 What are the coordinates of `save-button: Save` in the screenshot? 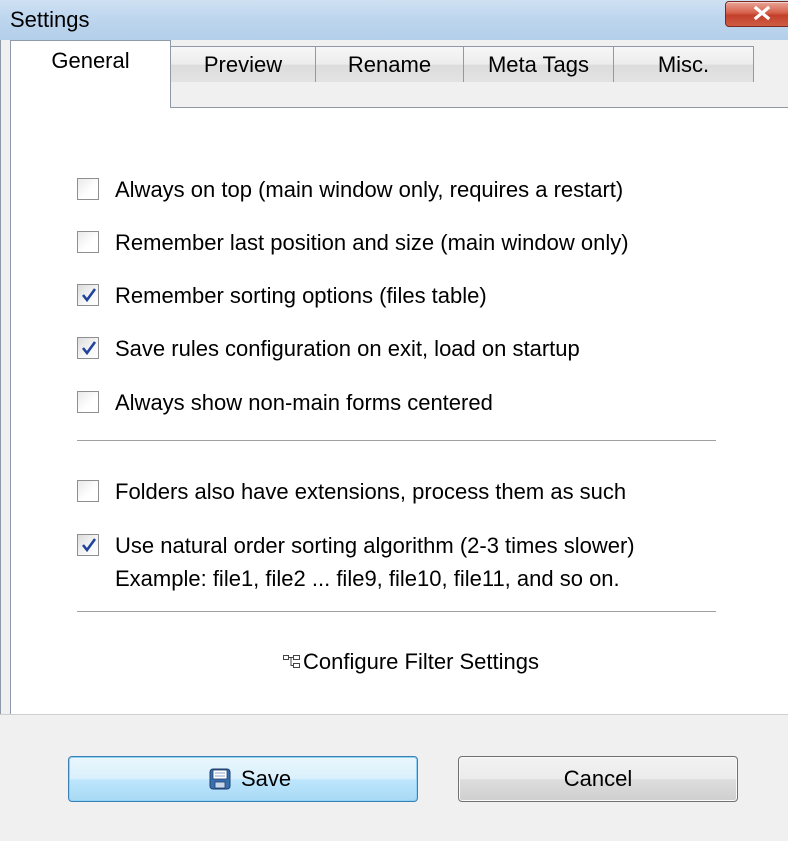 It's located at (243, 779).